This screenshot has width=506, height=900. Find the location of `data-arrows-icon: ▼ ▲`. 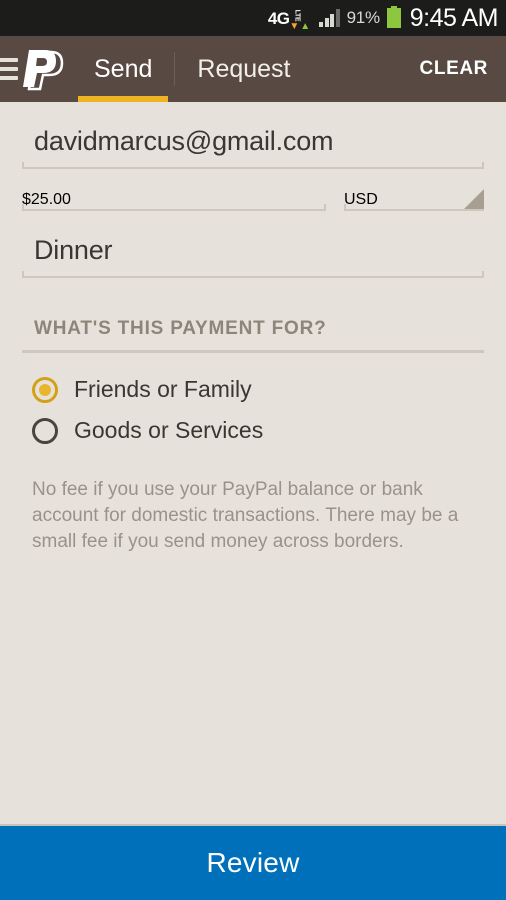

data-arrows-icon: ▼ ▲ is located at coordinates (300, 26).